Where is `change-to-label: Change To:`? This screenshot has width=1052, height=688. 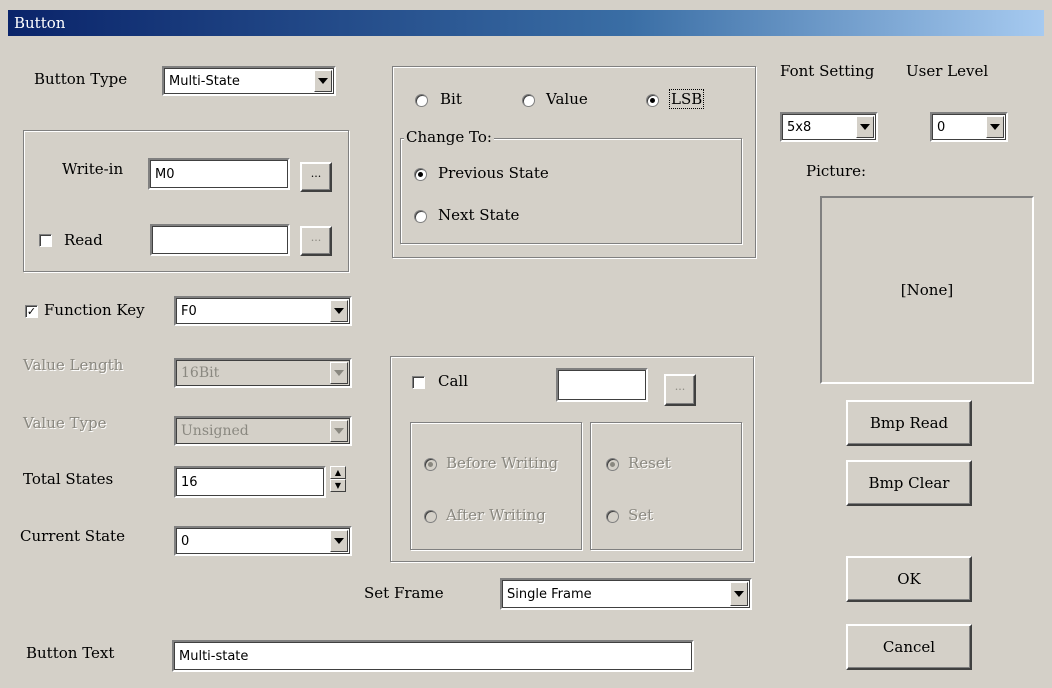
change-to-label: Change To: is located at coordinates (449, 137).